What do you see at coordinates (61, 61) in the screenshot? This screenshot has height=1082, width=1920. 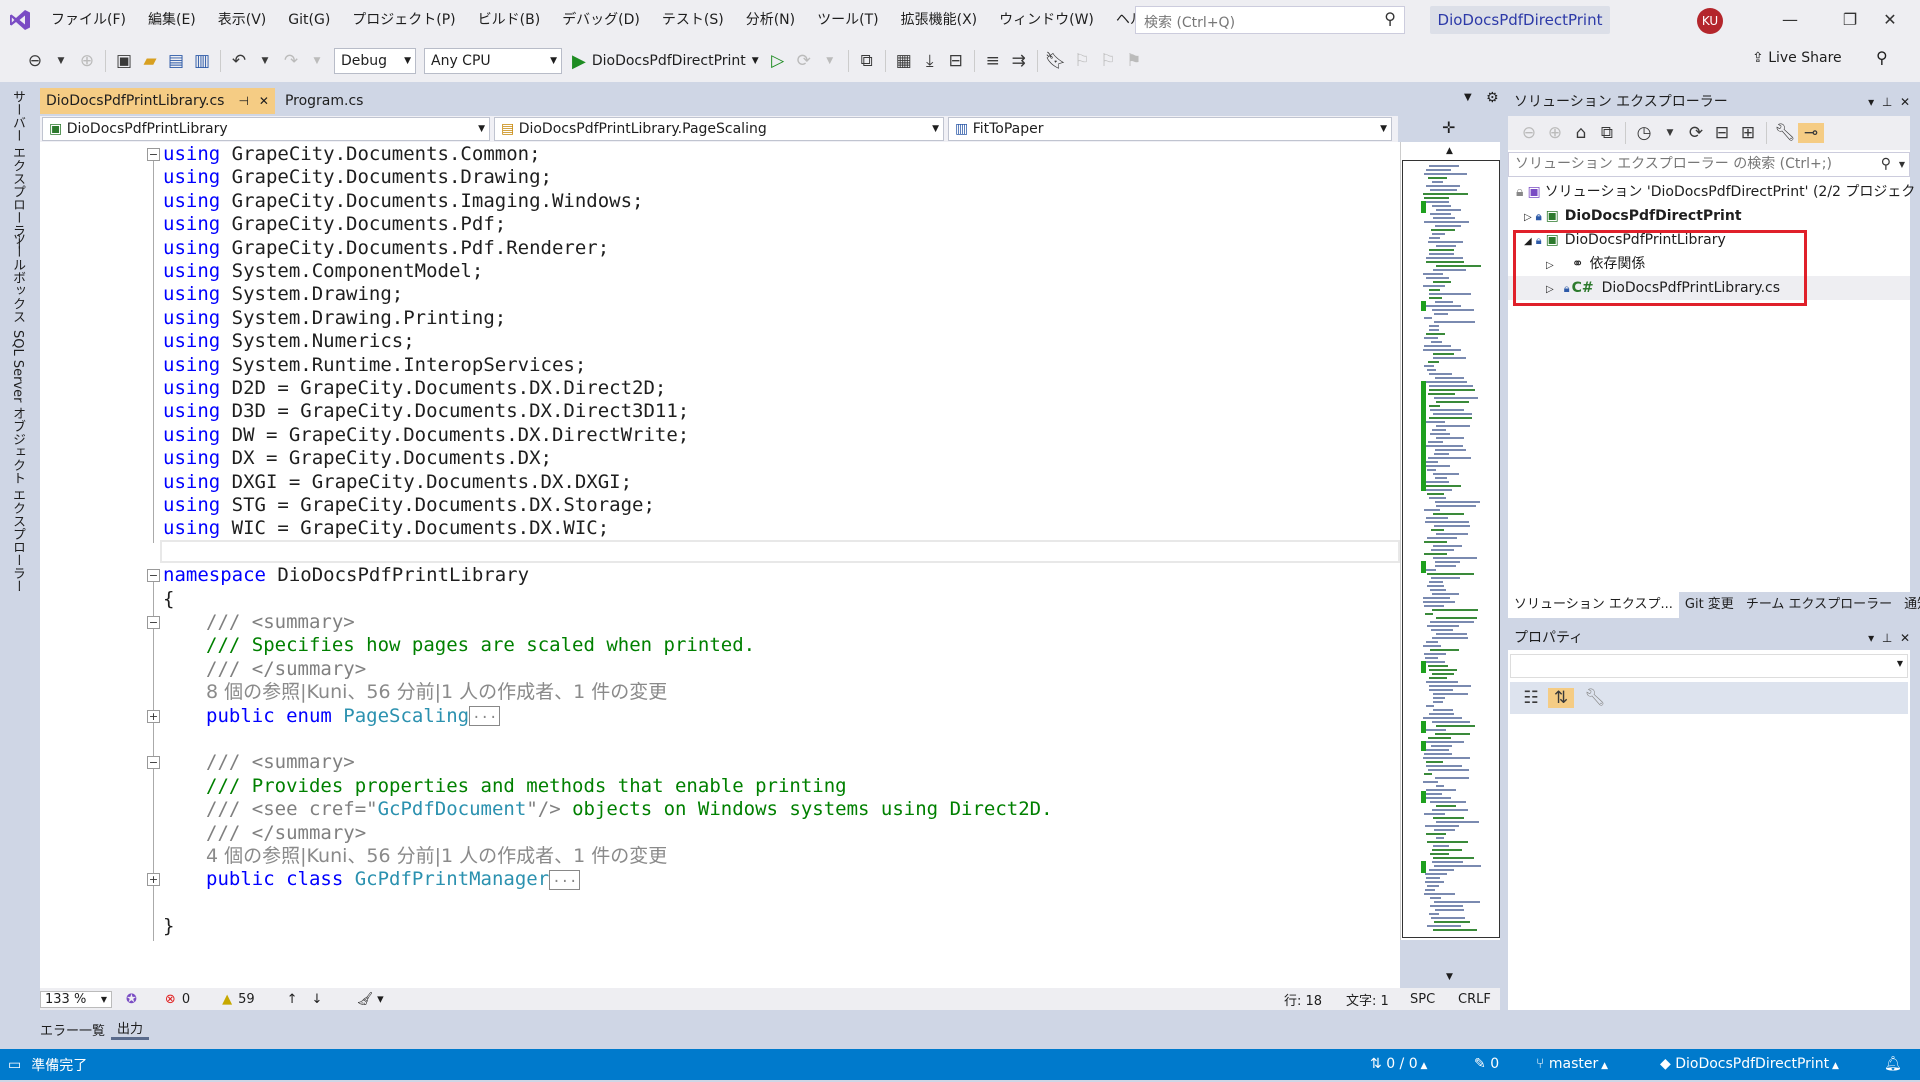 I see `back-dropdown-icon: ▼` at bounding box center [61, 61].